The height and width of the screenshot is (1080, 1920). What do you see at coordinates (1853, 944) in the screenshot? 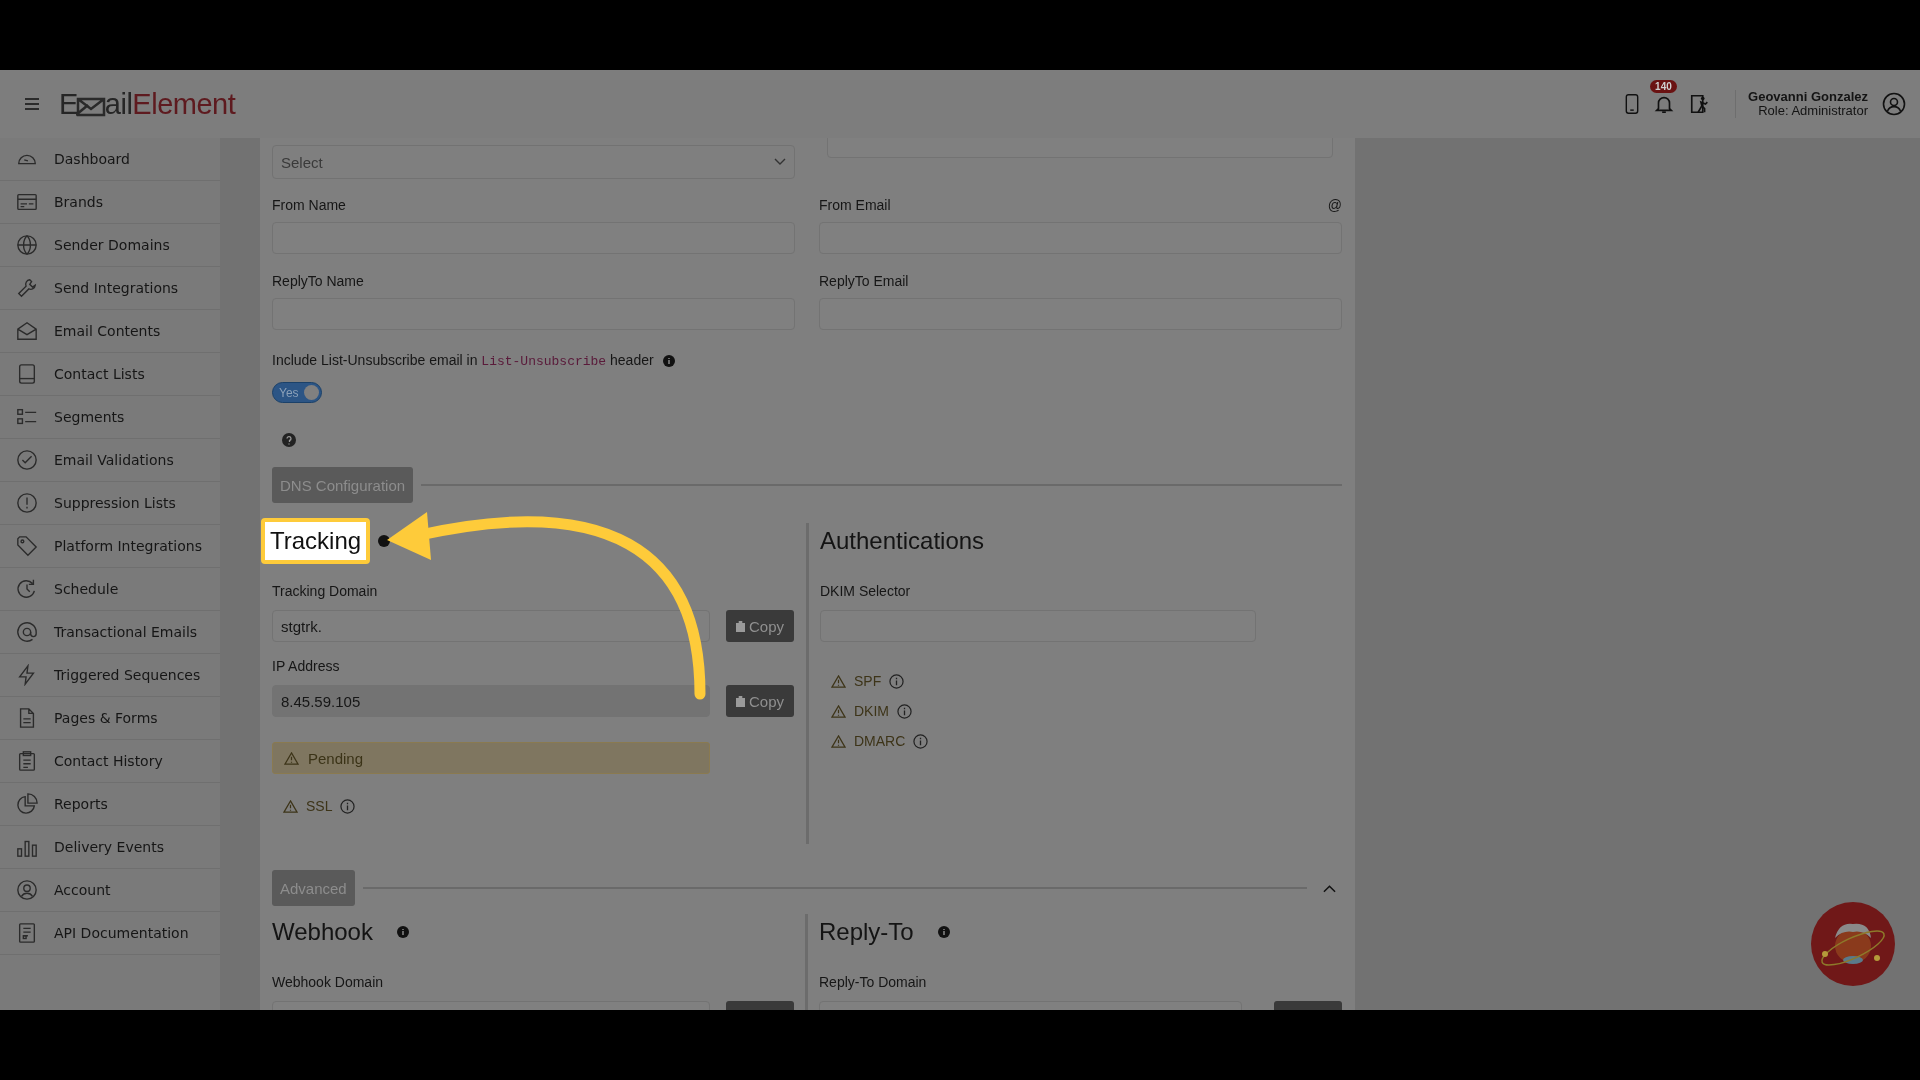
I see `chat-launcher` at bounding box center [1853, 944].